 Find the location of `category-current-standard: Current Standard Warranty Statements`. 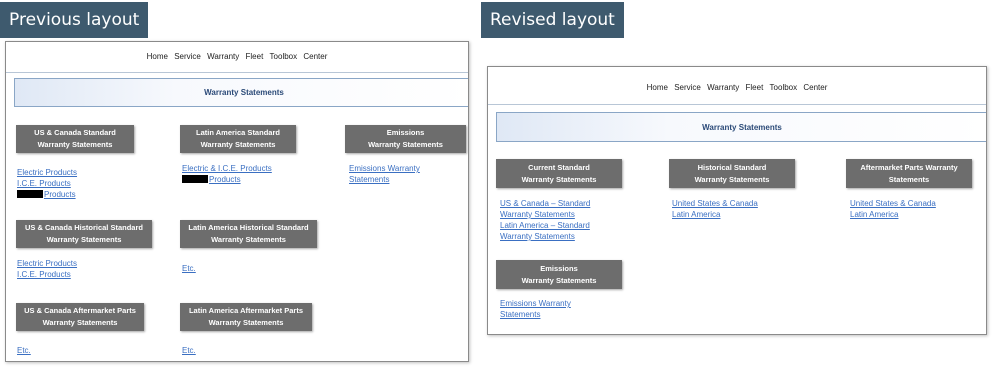

category-current-standard: Current Standard Warranty Statements is located at coordinates (559, 173).